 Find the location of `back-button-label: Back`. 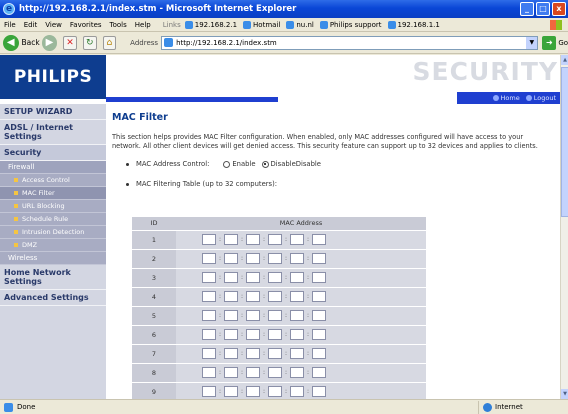

back-button-label: Back is located at coordinates (31, 42).